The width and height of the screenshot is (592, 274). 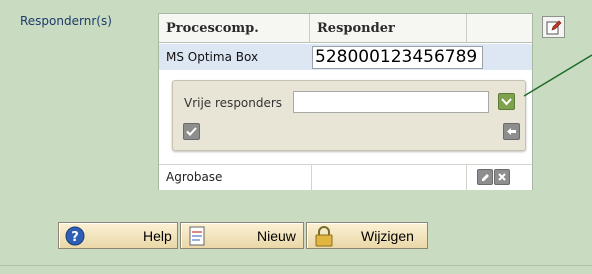 I want to click on edit-icon, so click(x=554, y=27).